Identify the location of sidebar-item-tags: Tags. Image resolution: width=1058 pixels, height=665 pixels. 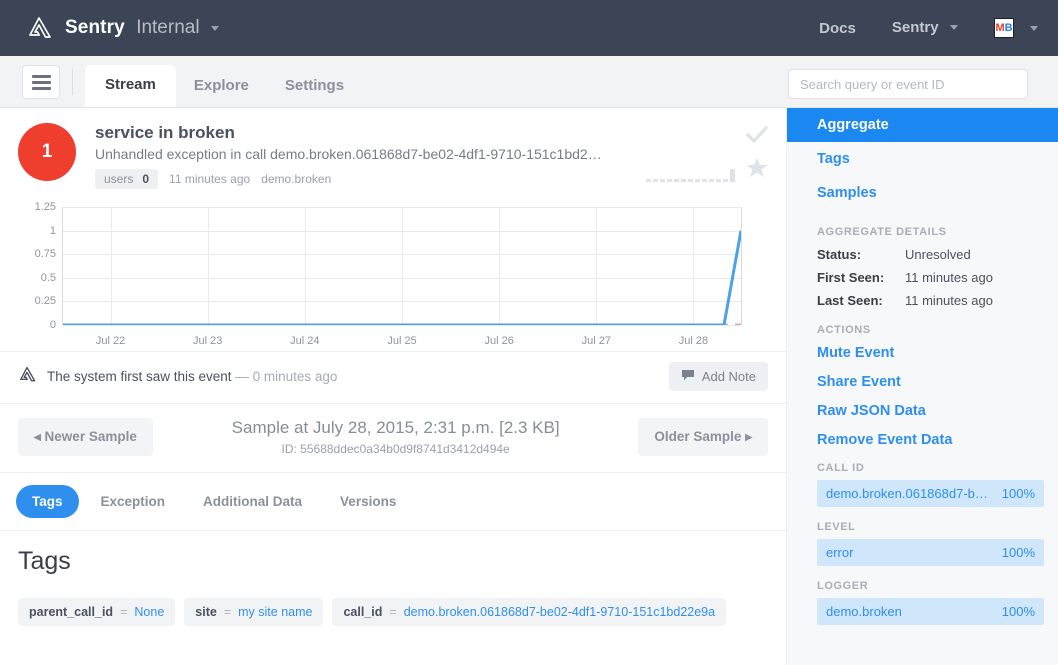
(922, 159).